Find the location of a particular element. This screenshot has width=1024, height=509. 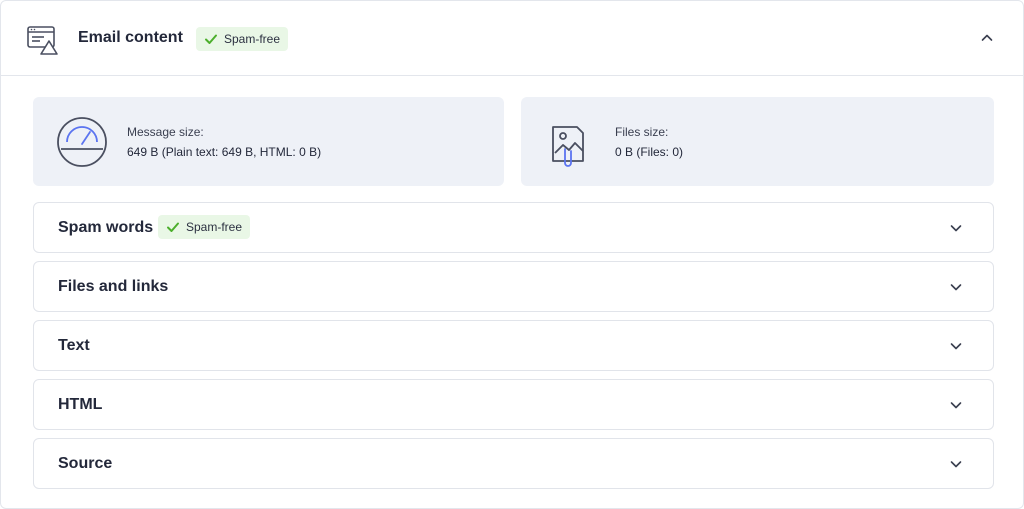

section-title: Text is located at coordinates (74, 345).